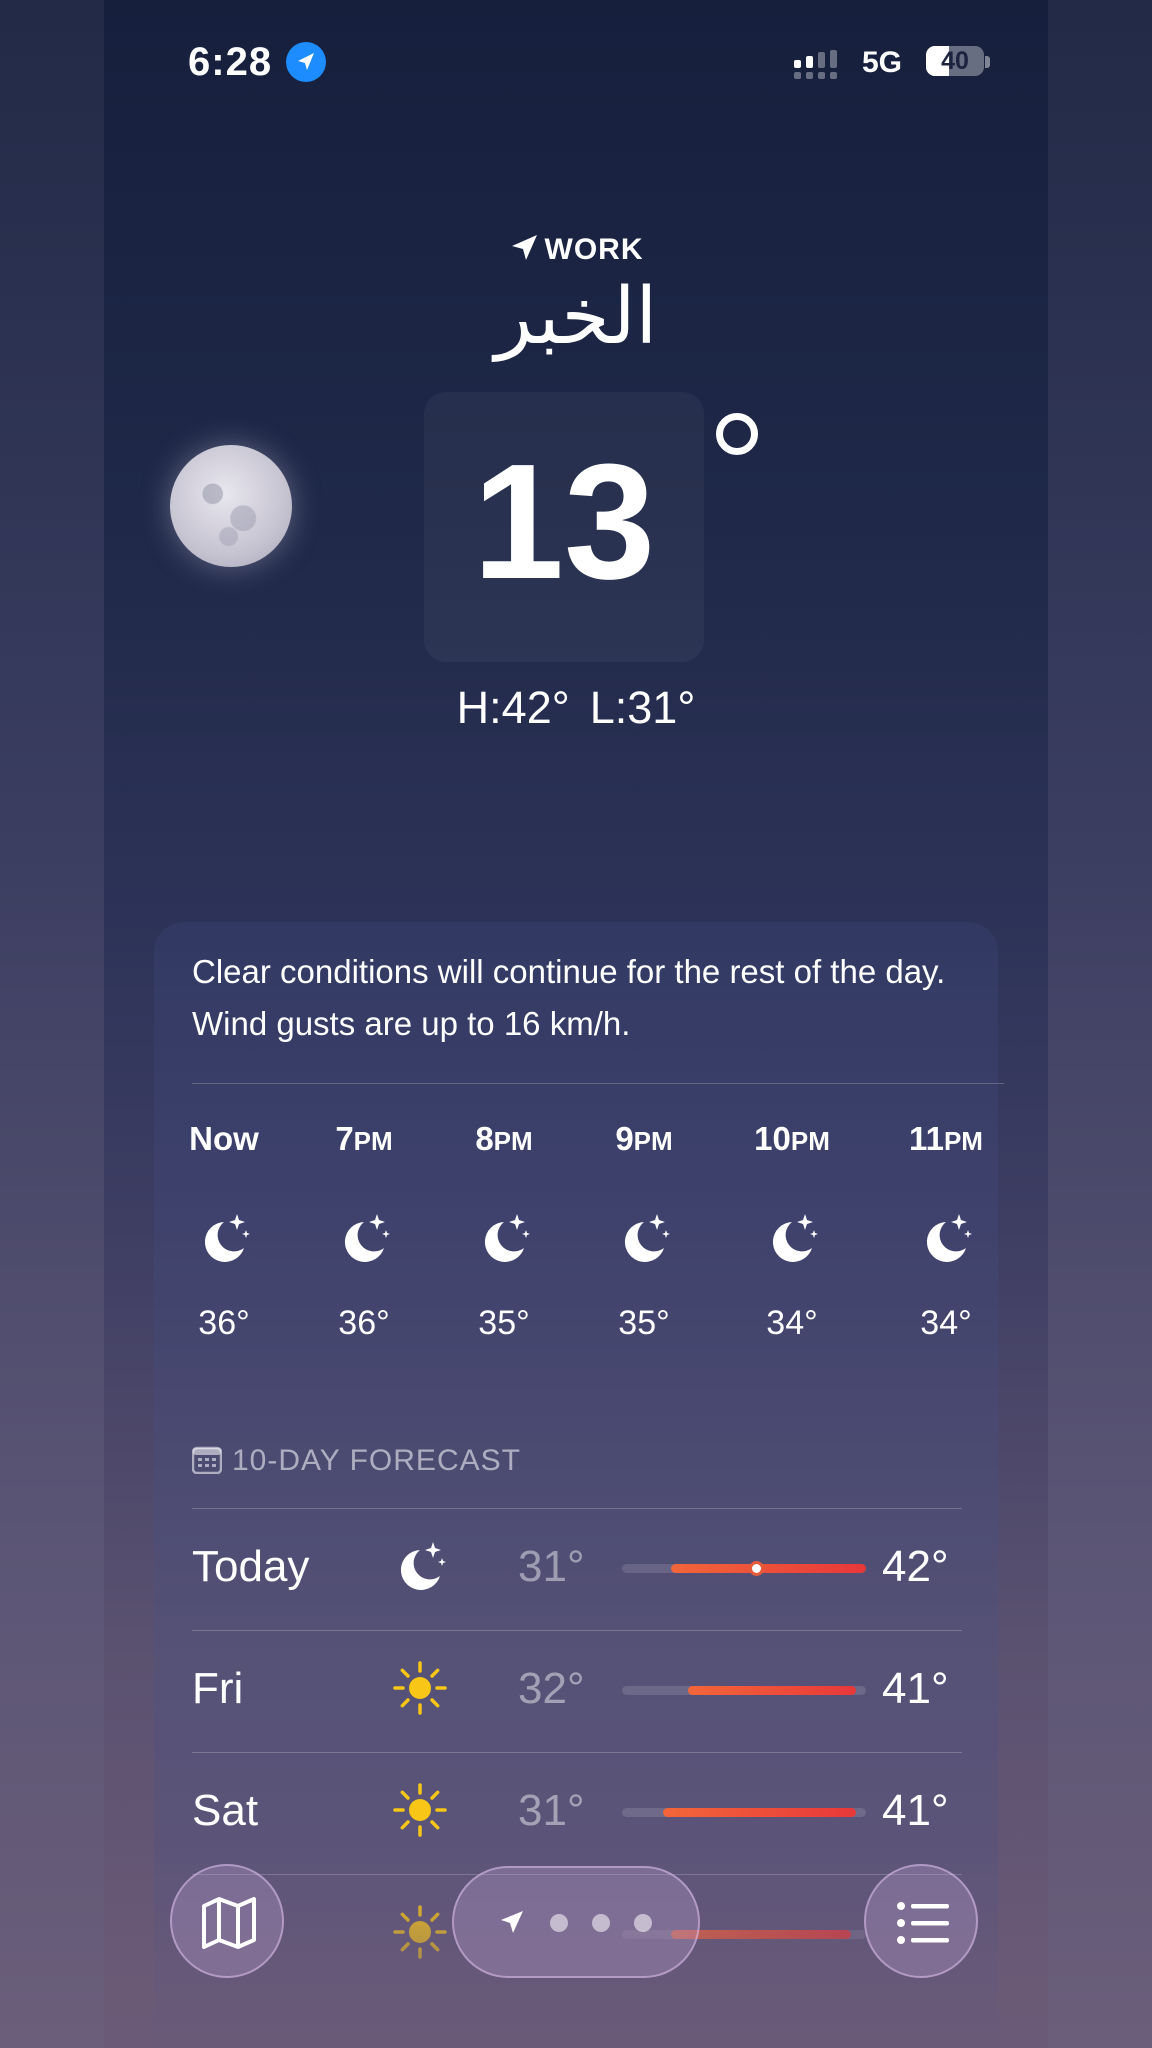  Describe the element at coordinates (225, 1810) in the screenshot. I see `day-name: Sat` at that location.